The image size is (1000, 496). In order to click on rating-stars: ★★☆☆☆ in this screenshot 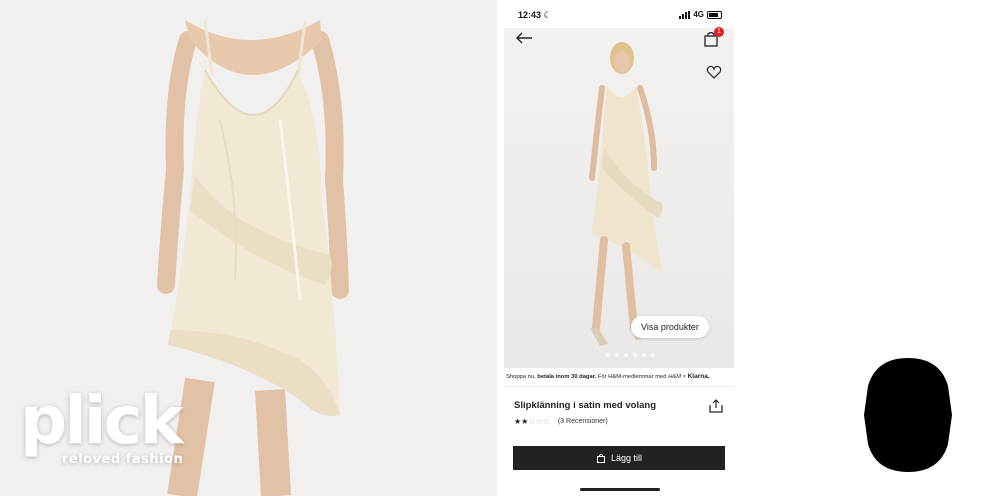, I will do `click(532, 421)`.